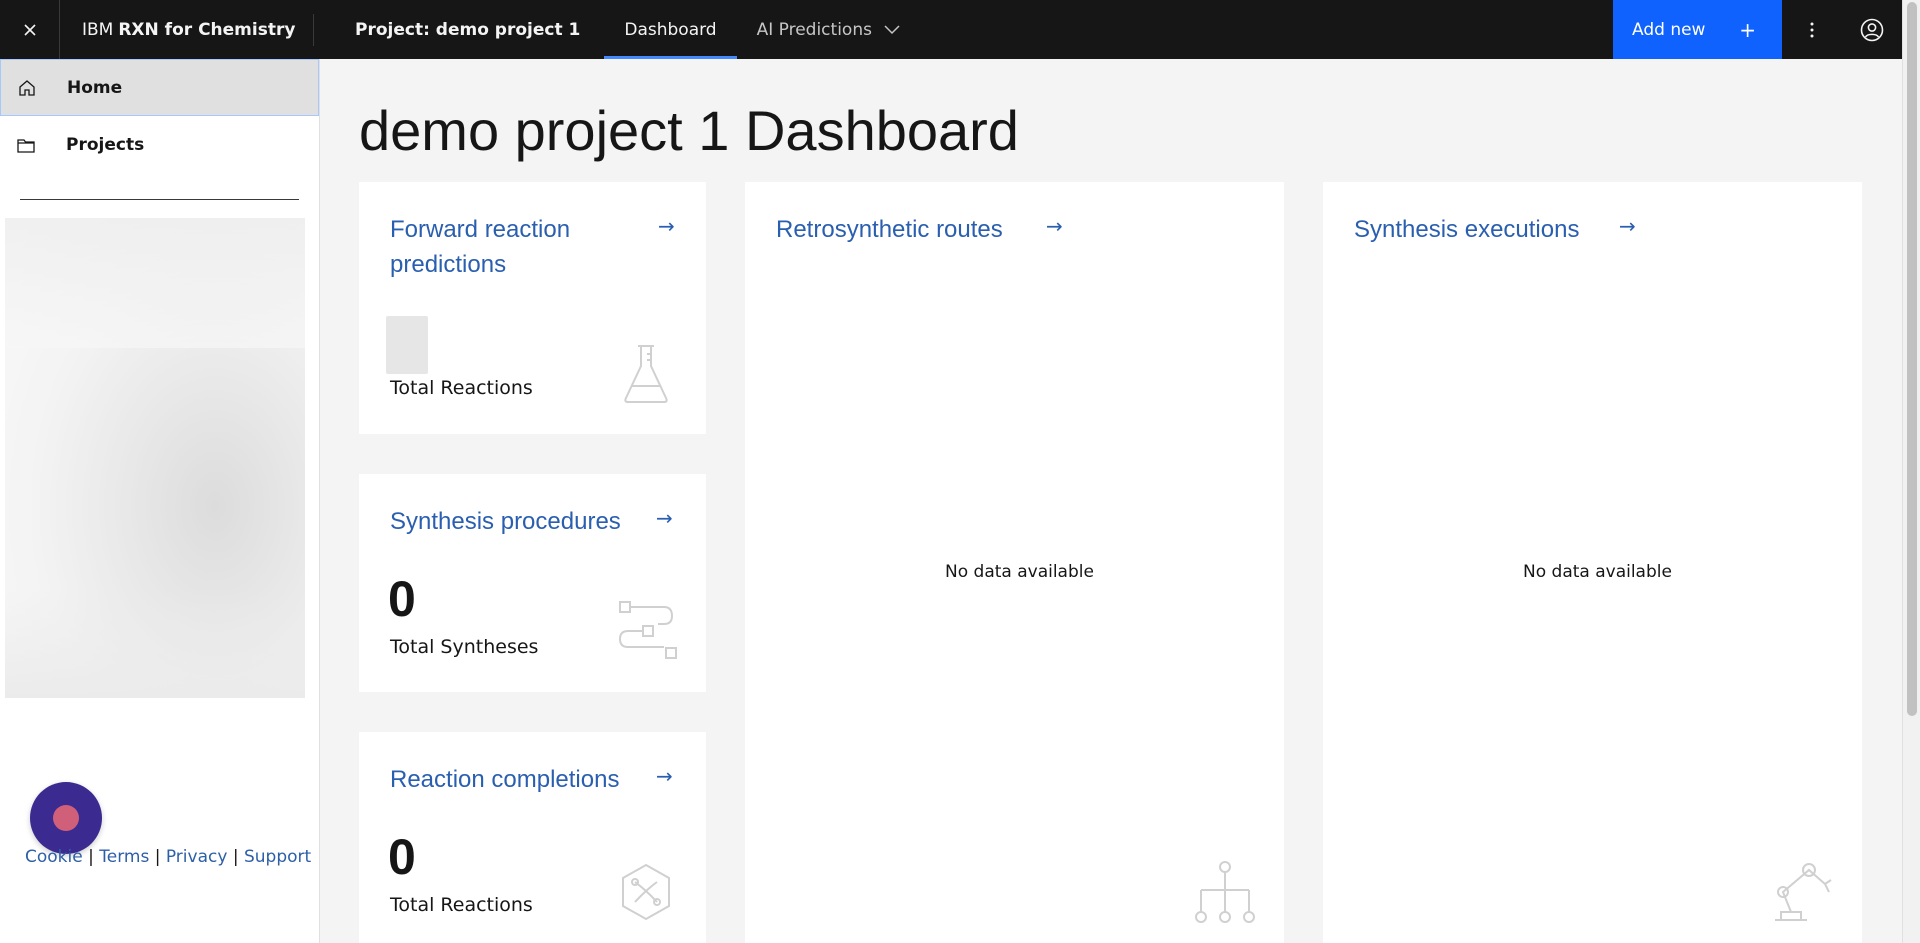  Describe the element at coordinates (207, 29) in the screenshot. I see `brand-name: RXN for Chemistry` at that location.